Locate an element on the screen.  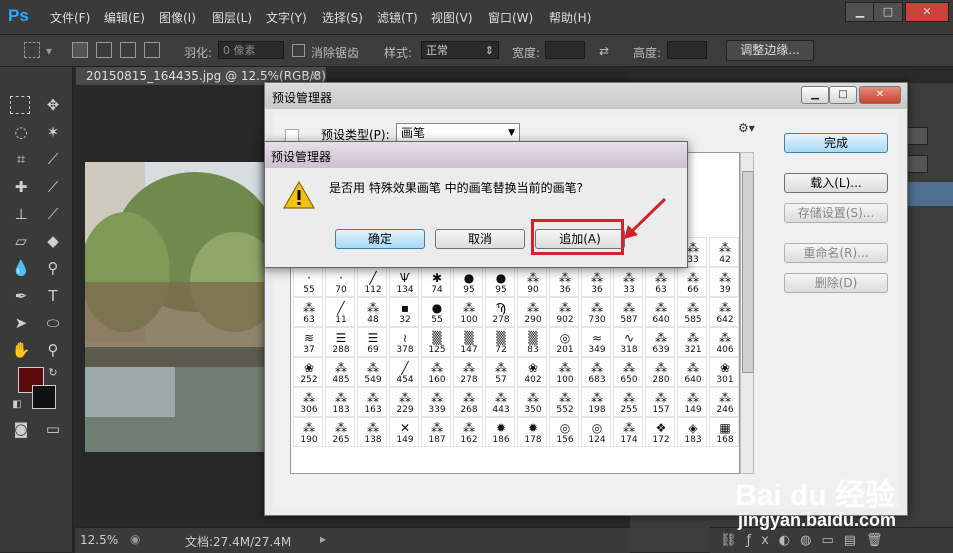
menu-file: 文件(F) is located at coordinates (70, 17).